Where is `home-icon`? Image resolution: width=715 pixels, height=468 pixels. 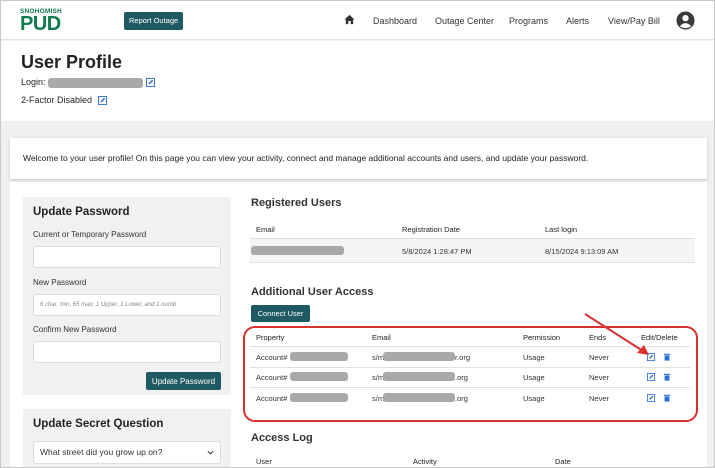 home-icon is located at coordinates (349, 19).